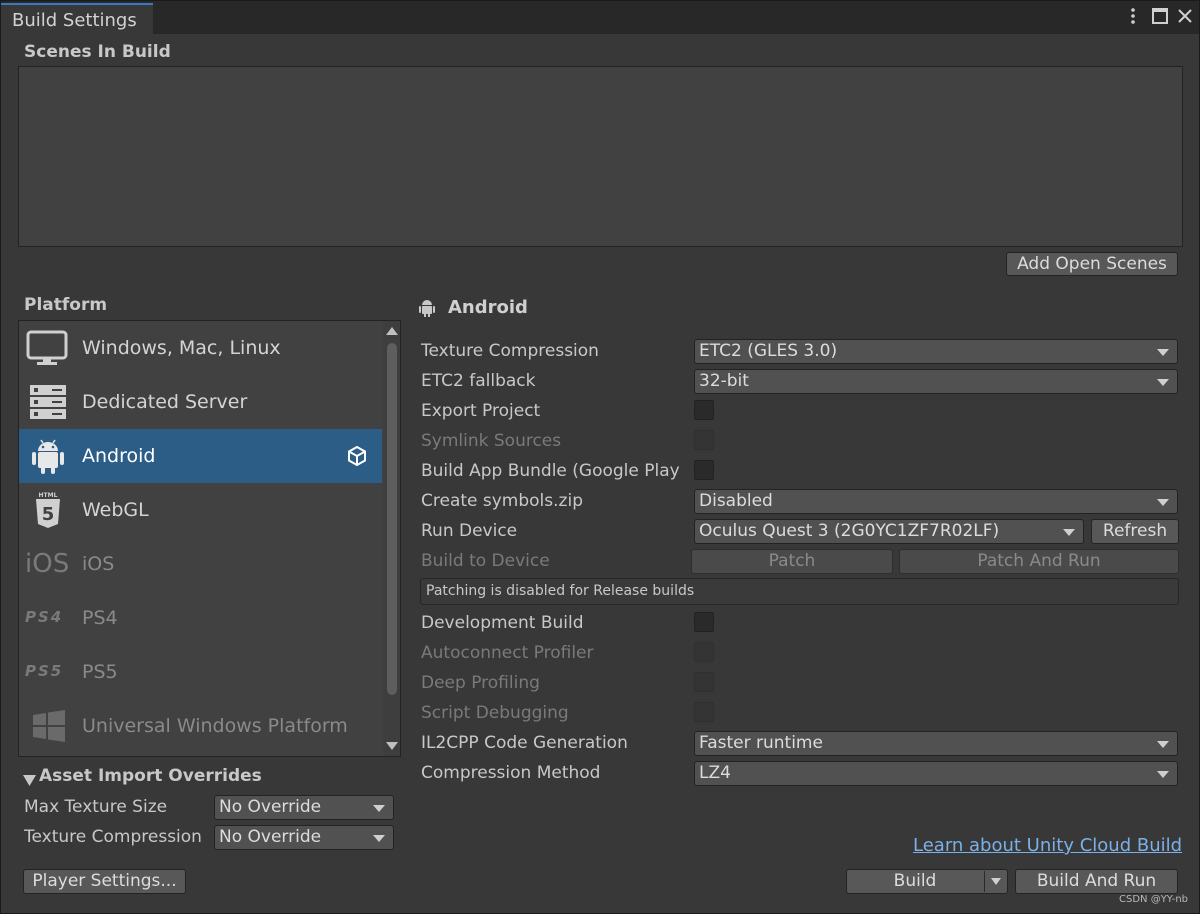  What do you see at coordinates (392, 519) in the screenshot?
I see `platform-scrollbar-thumb` at bounding box center [392, 519].